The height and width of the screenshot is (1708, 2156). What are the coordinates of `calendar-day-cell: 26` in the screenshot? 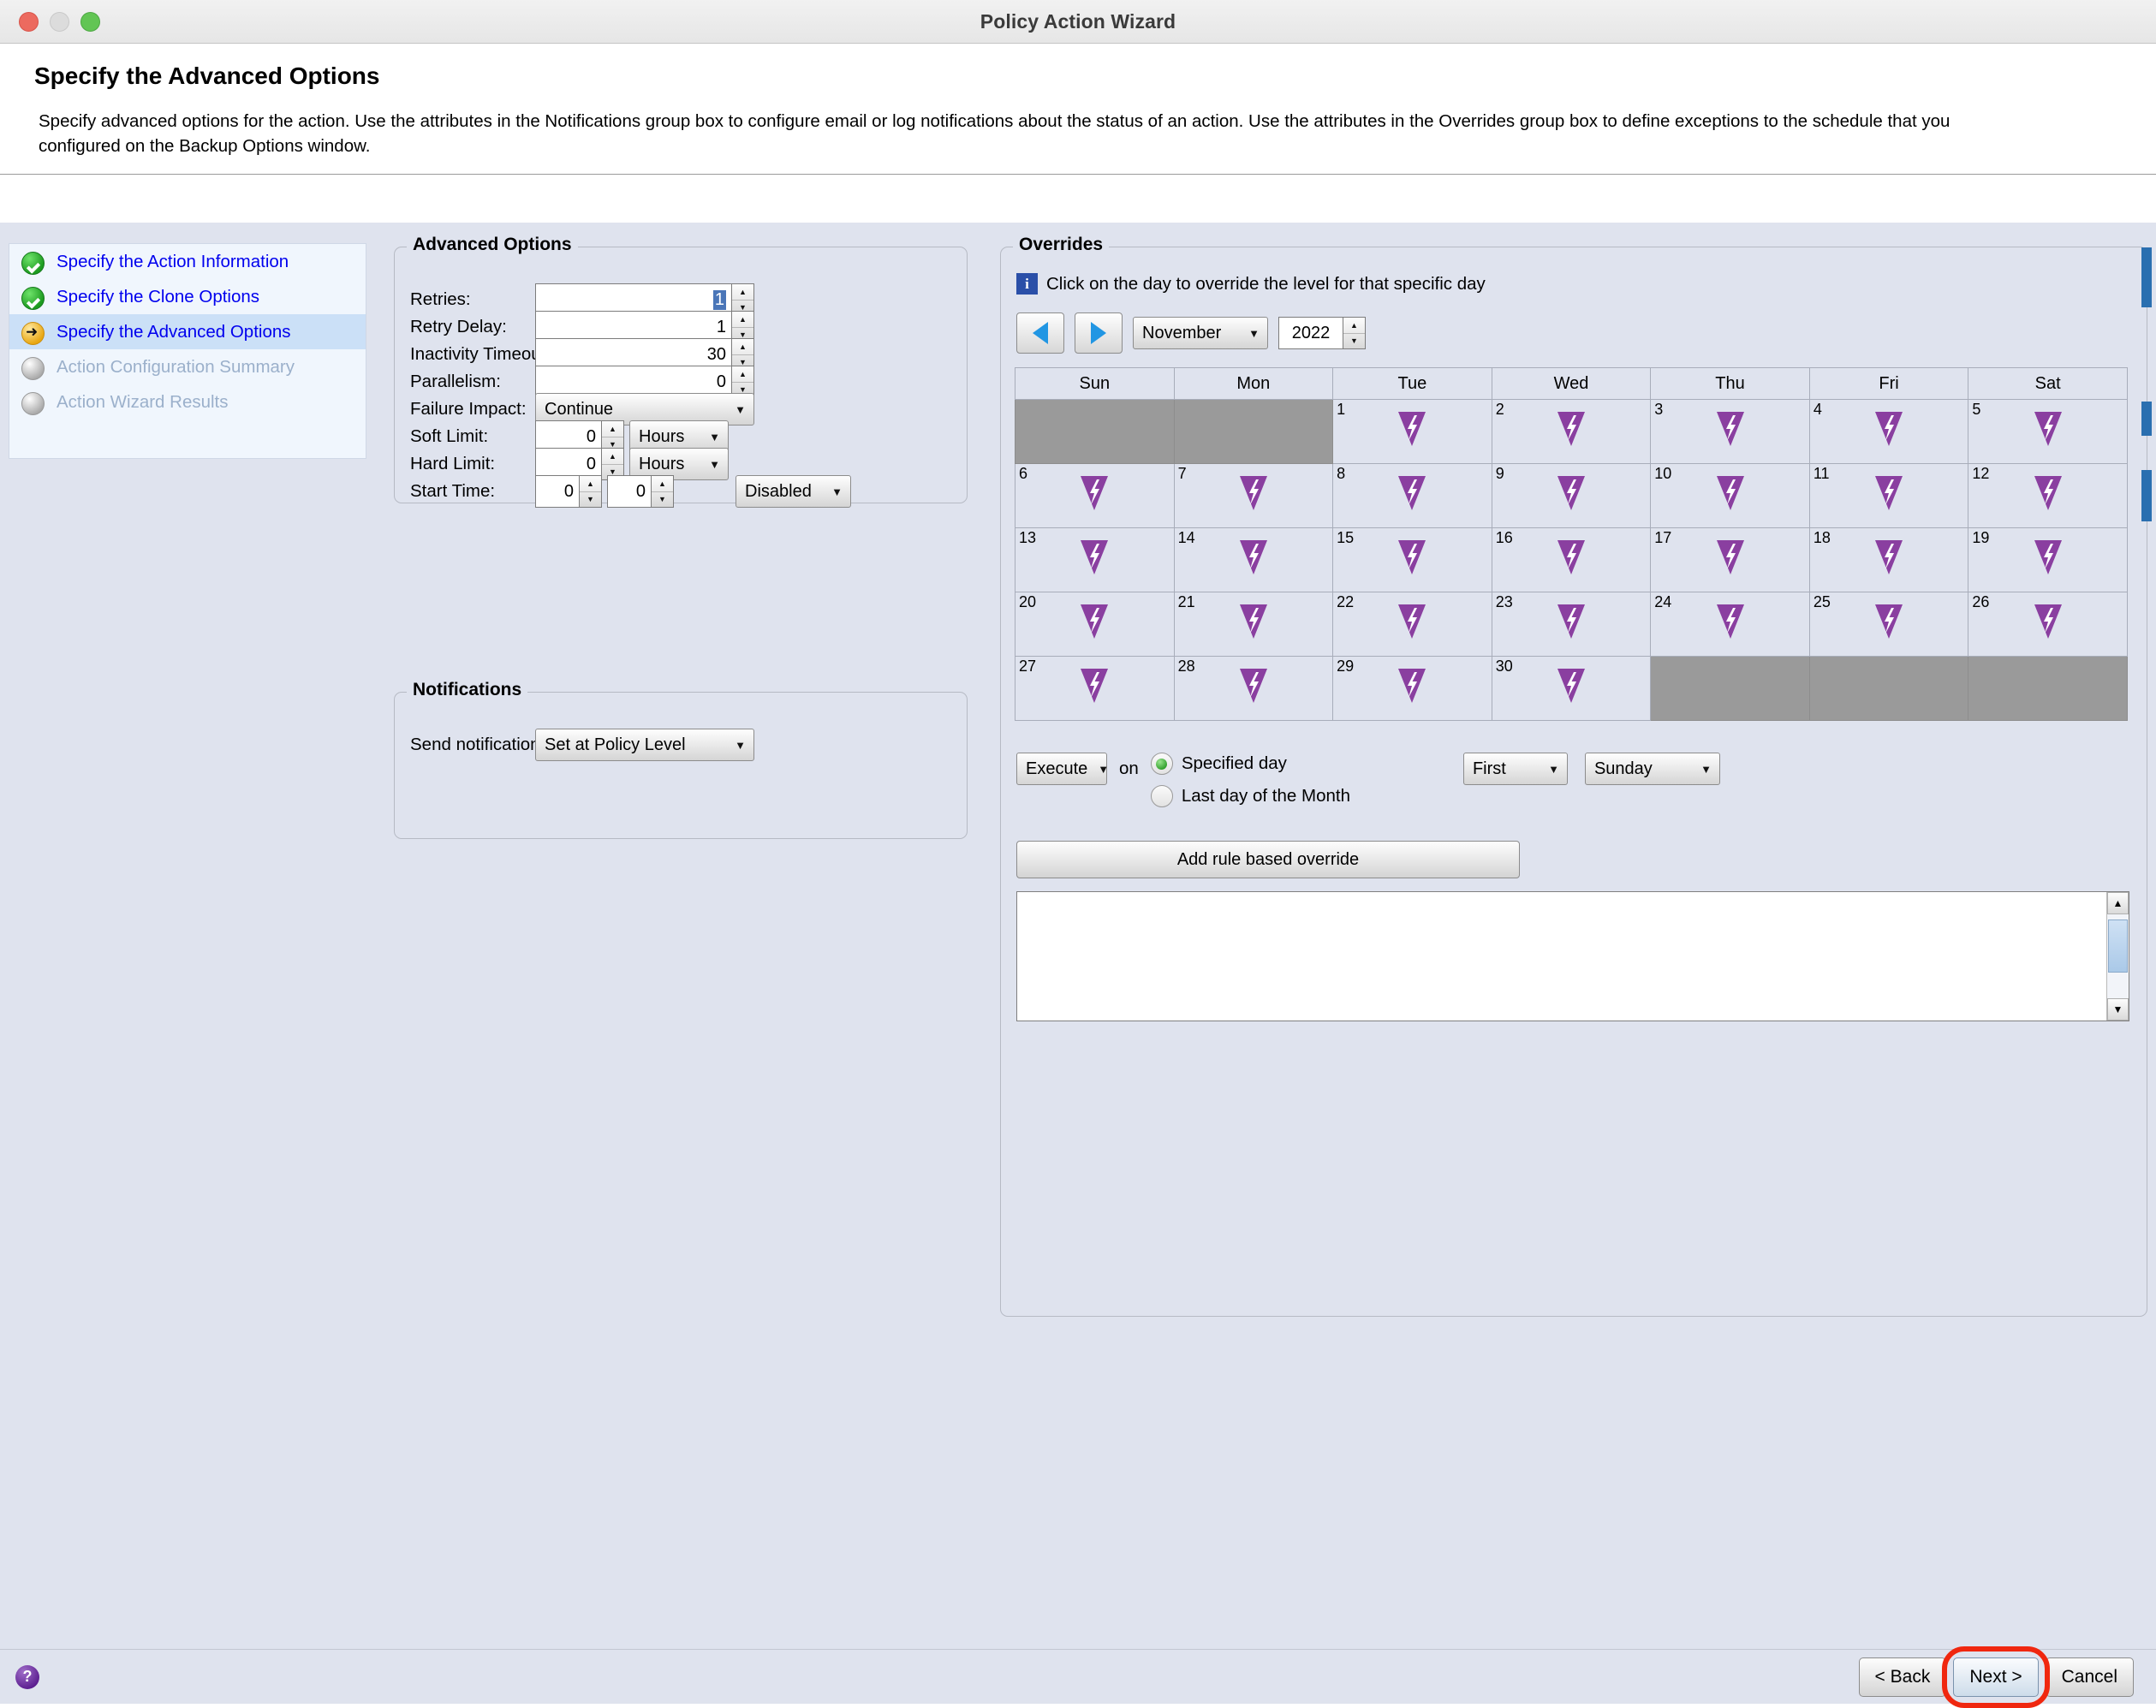 It's located at (2048, 624).